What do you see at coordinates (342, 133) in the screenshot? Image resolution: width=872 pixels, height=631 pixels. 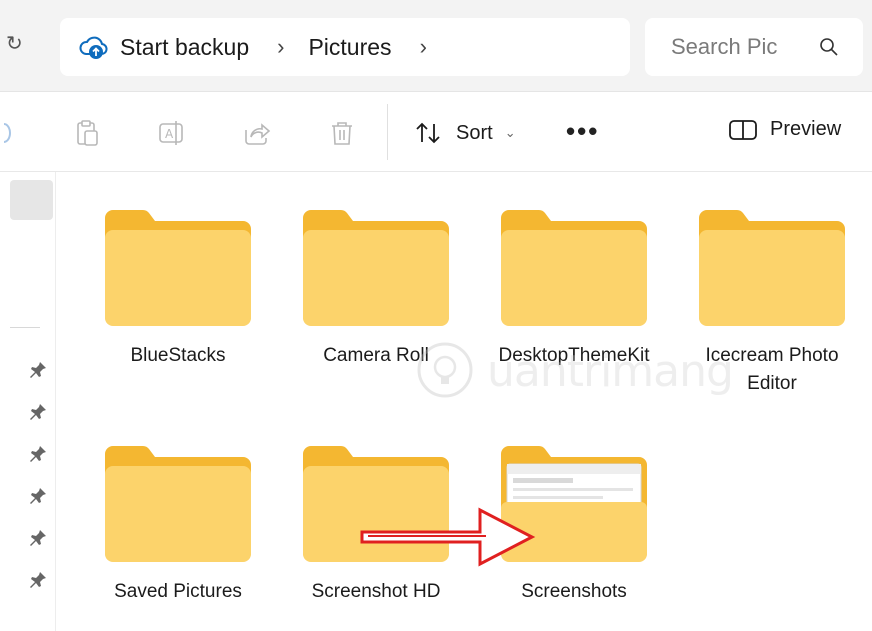 I see `delete-icon` at bounding box center [342, 133].